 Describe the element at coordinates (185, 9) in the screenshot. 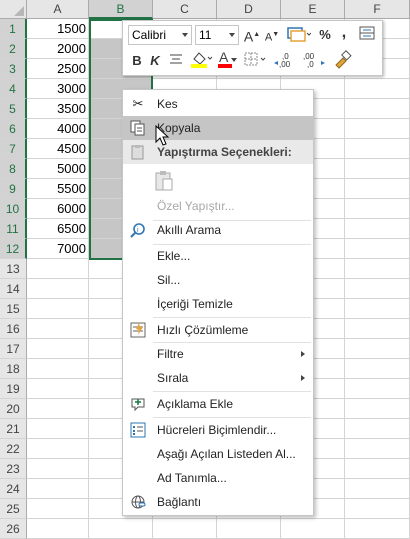

I see `column-header-c: C` at that location.